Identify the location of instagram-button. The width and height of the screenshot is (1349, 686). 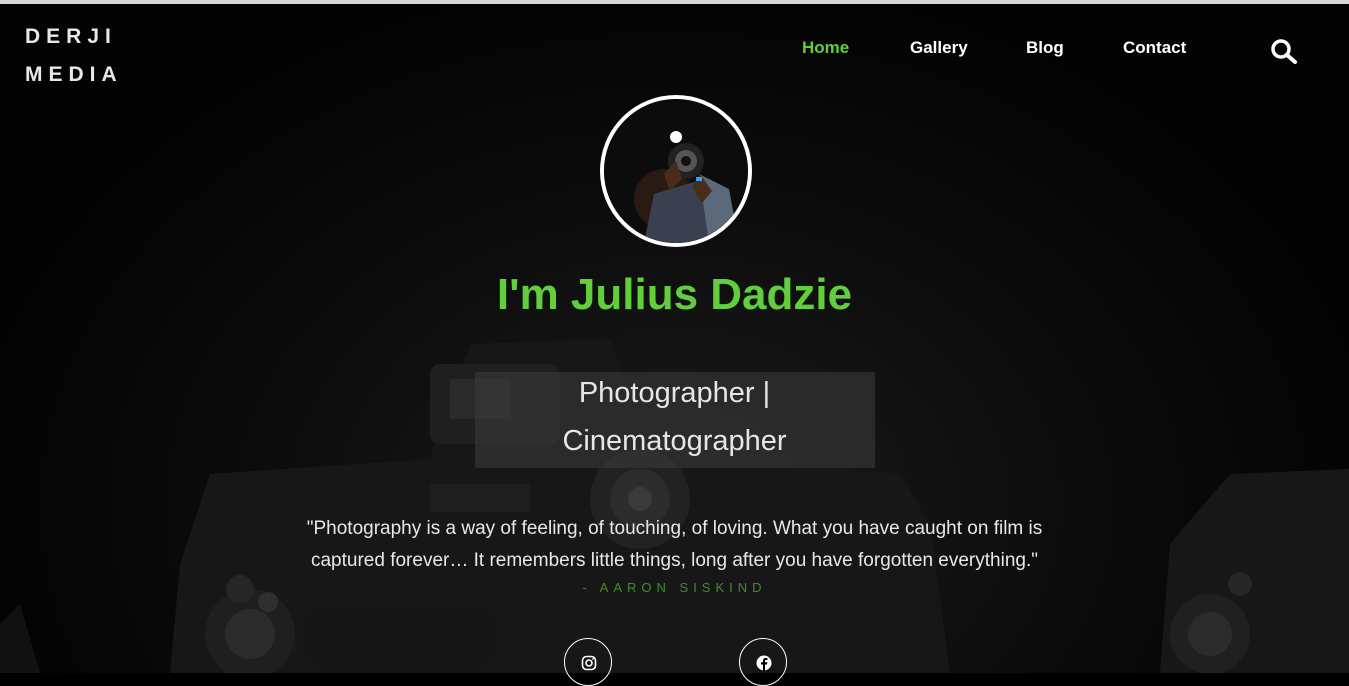
(588, 662).